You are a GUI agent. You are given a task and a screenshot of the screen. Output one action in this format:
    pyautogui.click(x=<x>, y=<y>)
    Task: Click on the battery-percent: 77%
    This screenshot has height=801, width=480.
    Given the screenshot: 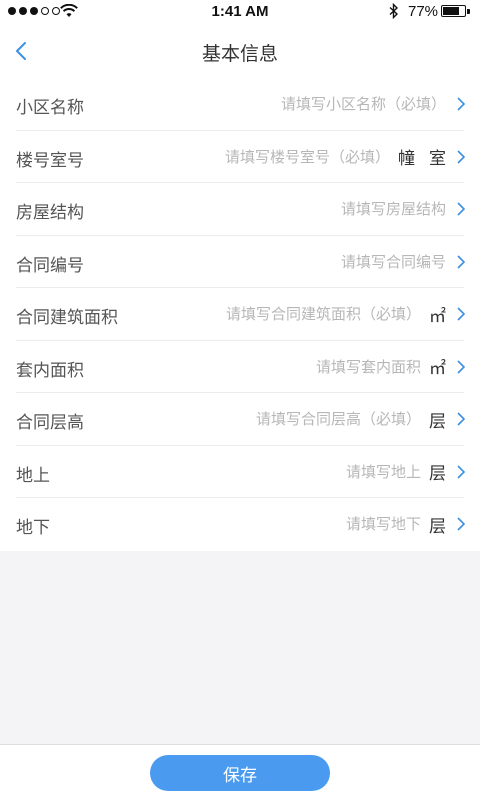 What is the action you would take?
    pyautogui.click(x=423, y=11)
    